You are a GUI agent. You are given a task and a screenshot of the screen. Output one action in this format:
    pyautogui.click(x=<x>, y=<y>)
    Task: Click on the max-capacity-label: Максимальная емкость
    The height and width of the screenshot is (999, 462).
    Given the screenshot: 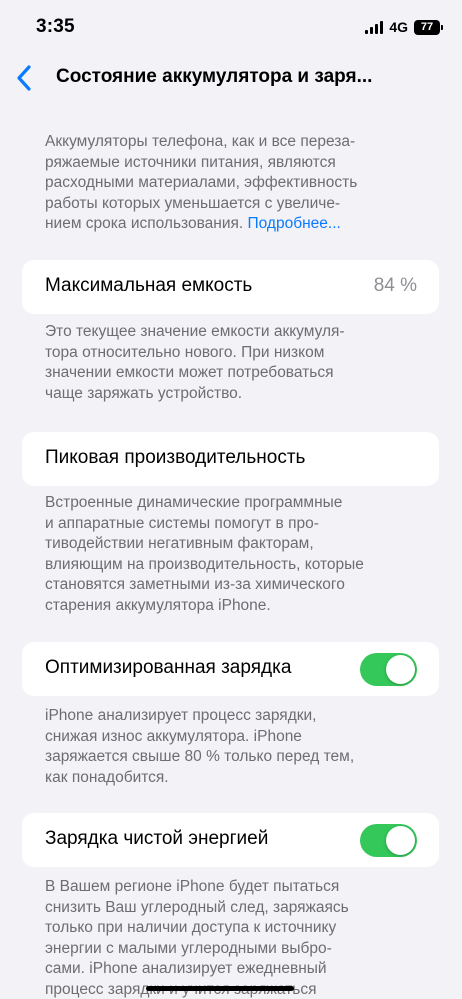 What is the action you would take?
    pyautogui.click(x=149, y=285)
    